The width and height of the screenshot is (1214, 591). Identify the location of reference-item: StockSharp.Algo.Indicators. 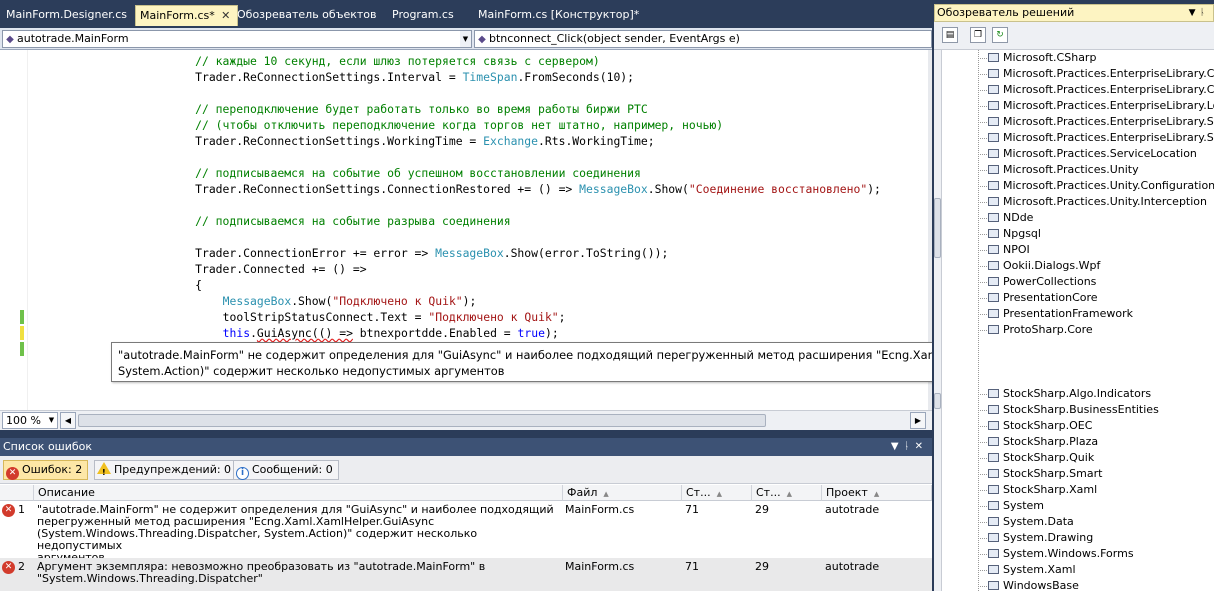
(1069, 394).